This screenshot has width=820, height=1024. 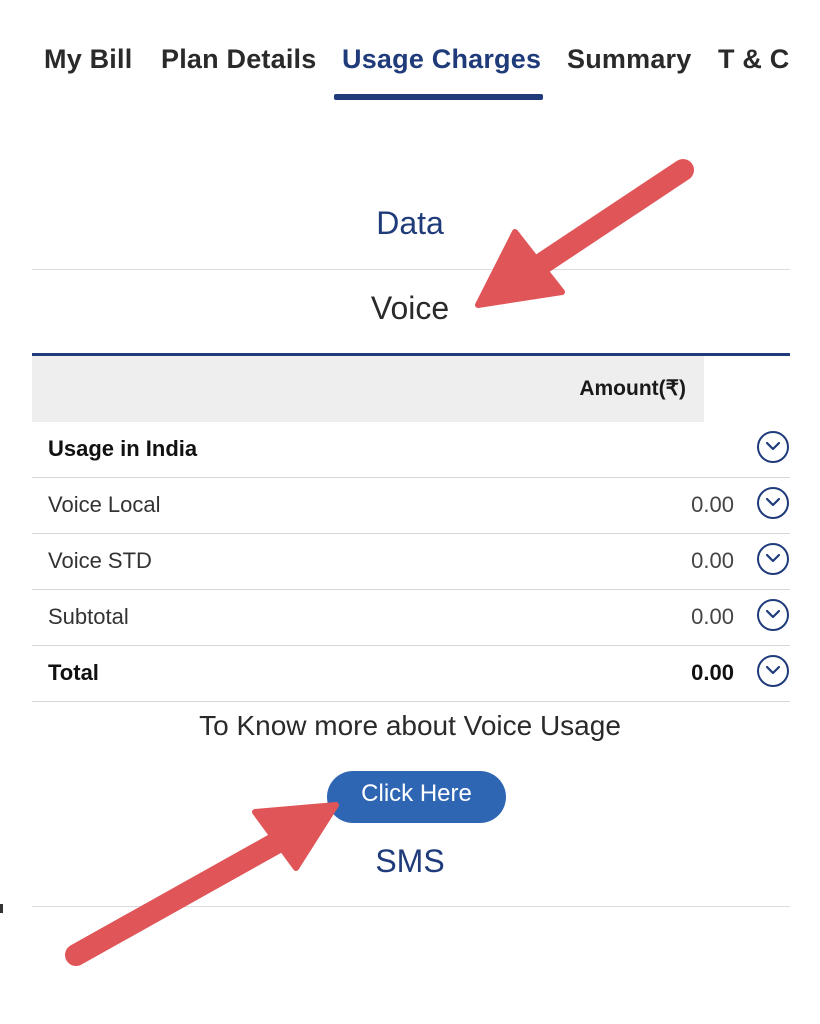 What do you see at coordinates (104, 504) in the screenshot?
I see `row-label: Voice Local` at bounding box center [104, 504].